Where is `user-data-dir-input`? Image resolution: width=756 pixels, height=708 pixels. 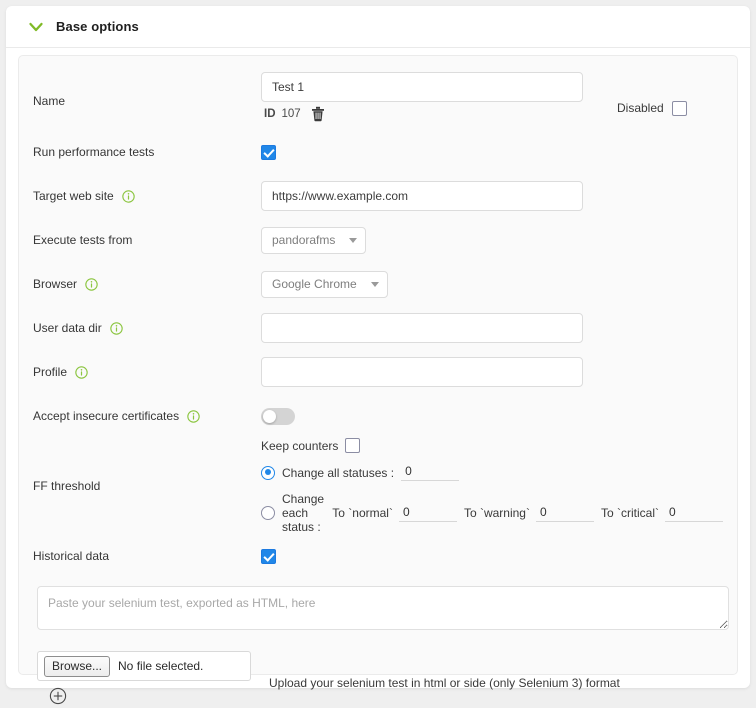 user-data-dir-input is located at coordinates (422, 328).